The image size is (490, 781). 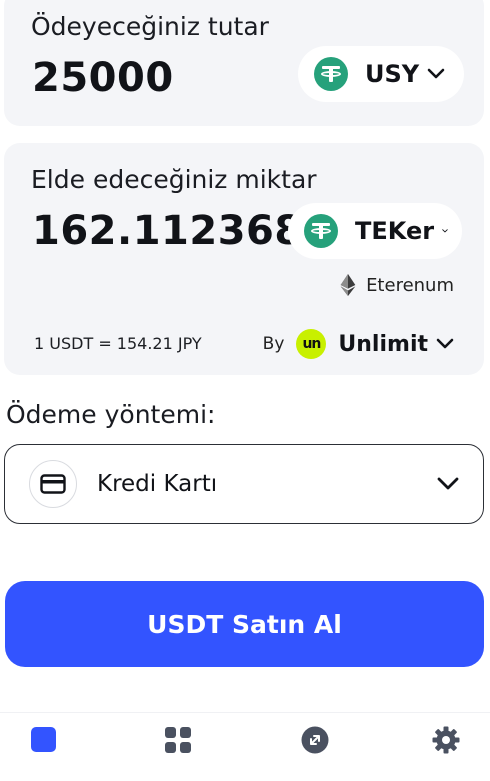 I want to click on pay-currency-selector: USY, so click(x=381, y=74).